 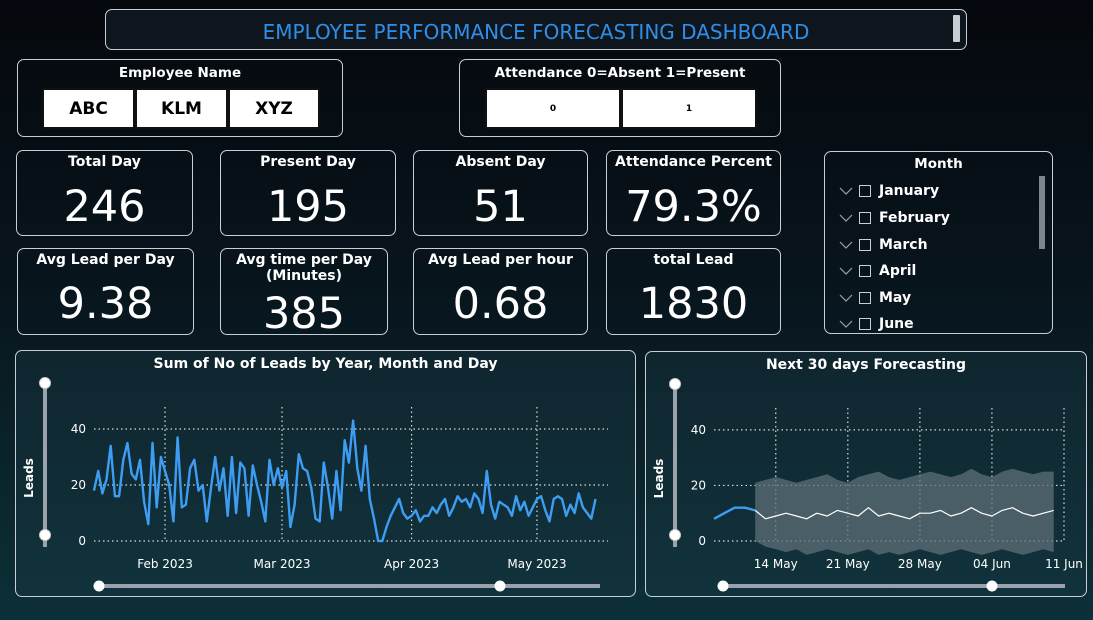 I want to click on card-value: 0.68, so click(x=500, y=304).